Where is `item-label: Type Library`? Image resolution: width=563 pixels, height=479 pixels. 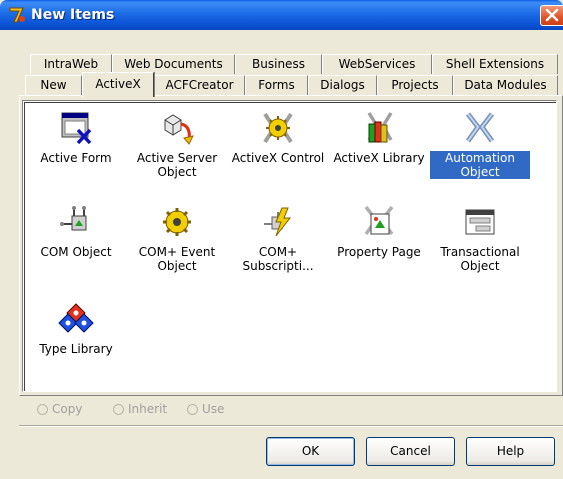
item-label: Type Library is located at coordinates (76, 349).